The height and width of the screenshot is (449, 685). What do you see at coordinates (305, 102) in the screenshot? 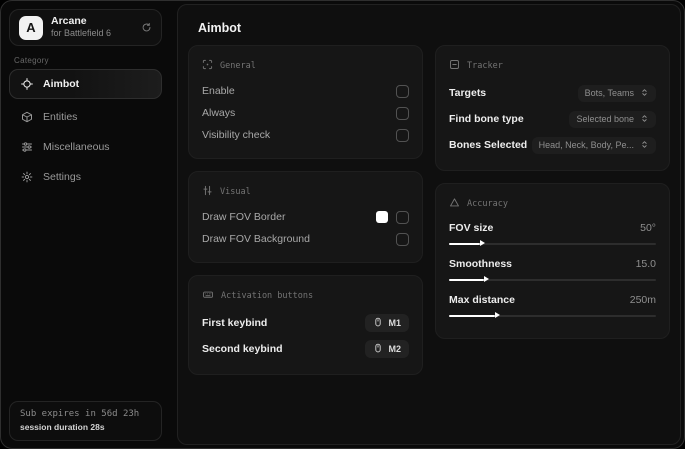
I see `general-card: General Enable Always Visibility check` at bounding box center [305, 102].